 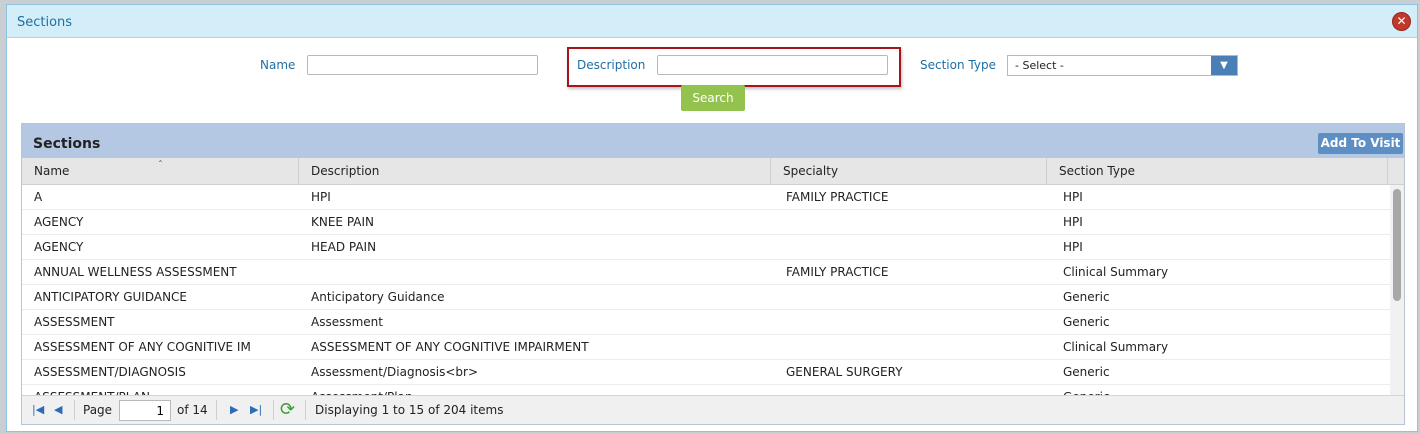 What do you see at coordinates (164, 390) in the screenshot?
I see `cell-name: ASSESSMENT/PLAN` at bounding box center [164, 390].